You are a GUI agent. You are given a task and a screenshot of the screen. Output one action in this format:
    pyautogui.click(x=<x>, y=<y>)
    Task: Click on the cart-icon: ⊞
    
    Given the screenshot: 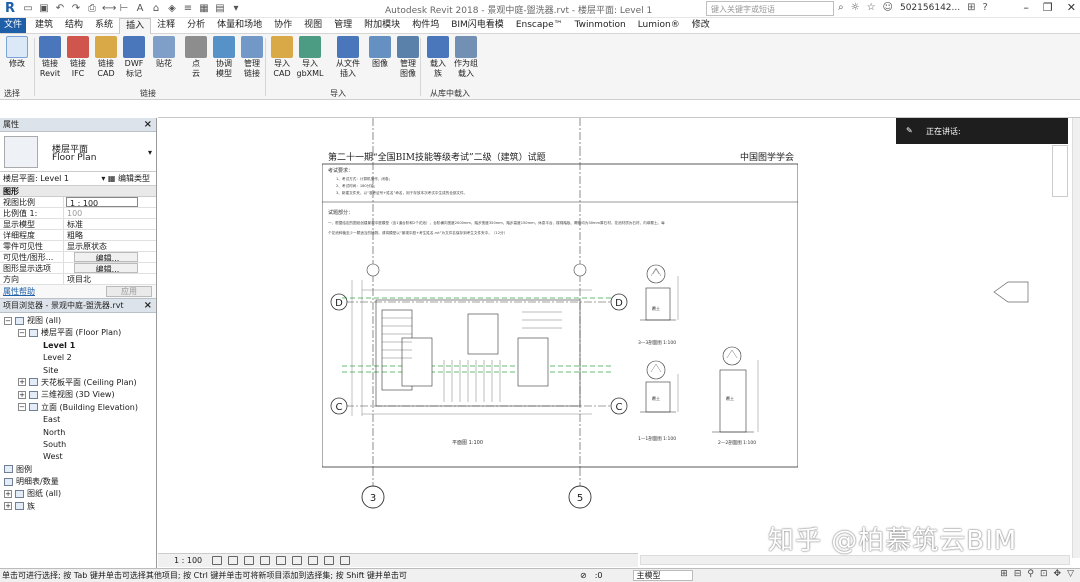 What is the action you would take?
    pyautogui.click(x=971, y=7)
    